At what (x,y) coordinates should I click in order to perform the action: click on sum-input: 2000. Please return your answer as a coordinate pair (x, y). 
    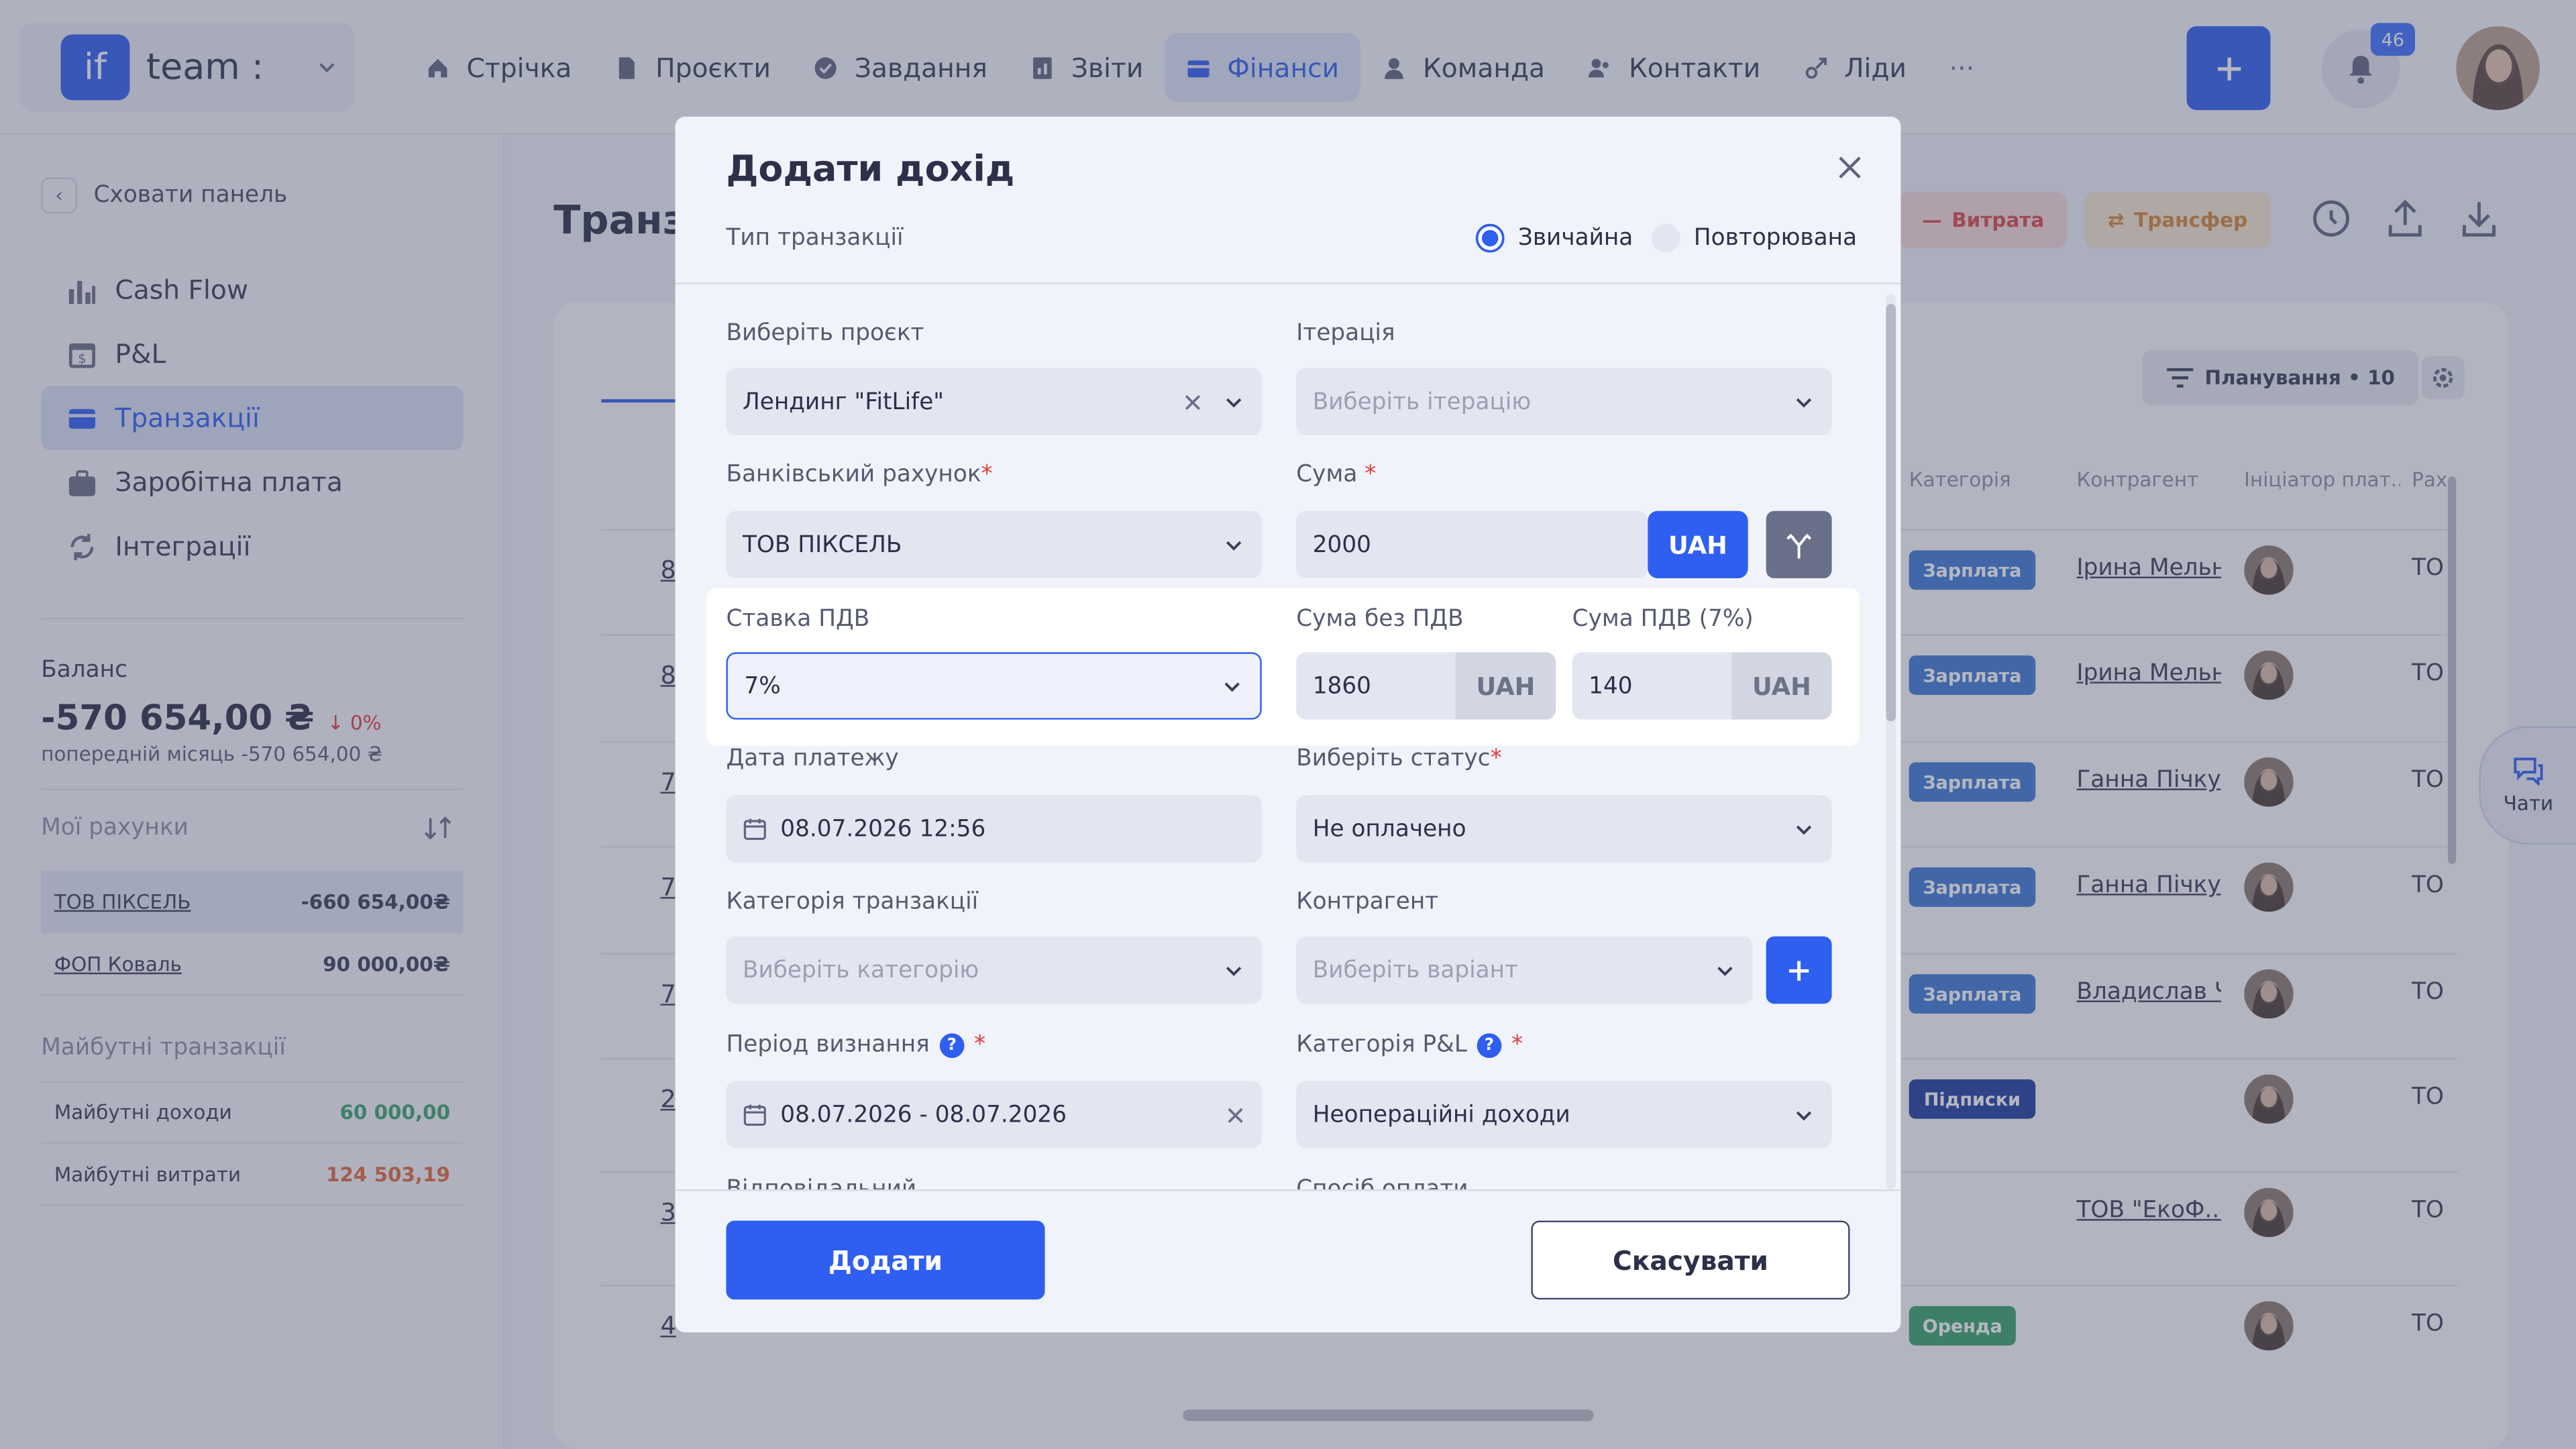
    Looking at the image, I should click on (1472, 545).